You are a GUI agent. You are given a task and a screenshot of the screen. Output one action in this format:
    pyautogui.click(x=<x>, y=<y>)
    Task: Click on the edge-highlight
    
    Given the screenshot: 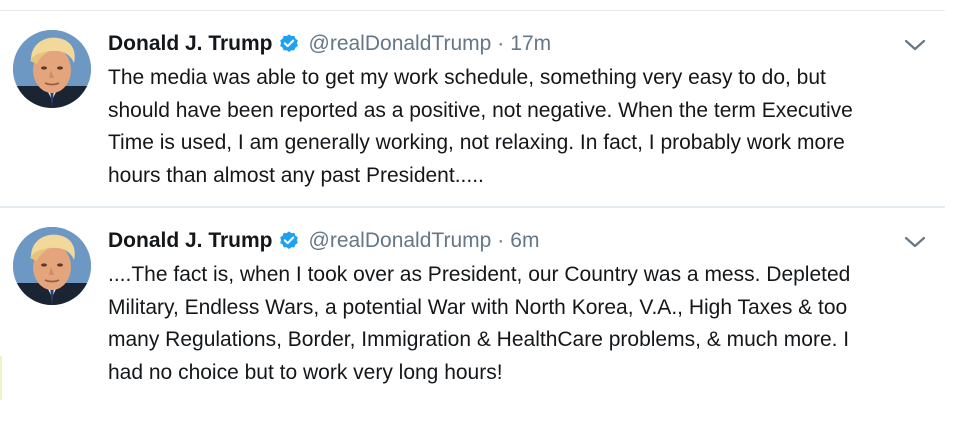 What is the action you would take?
    pyautogui.click(x=1, y=378)
    